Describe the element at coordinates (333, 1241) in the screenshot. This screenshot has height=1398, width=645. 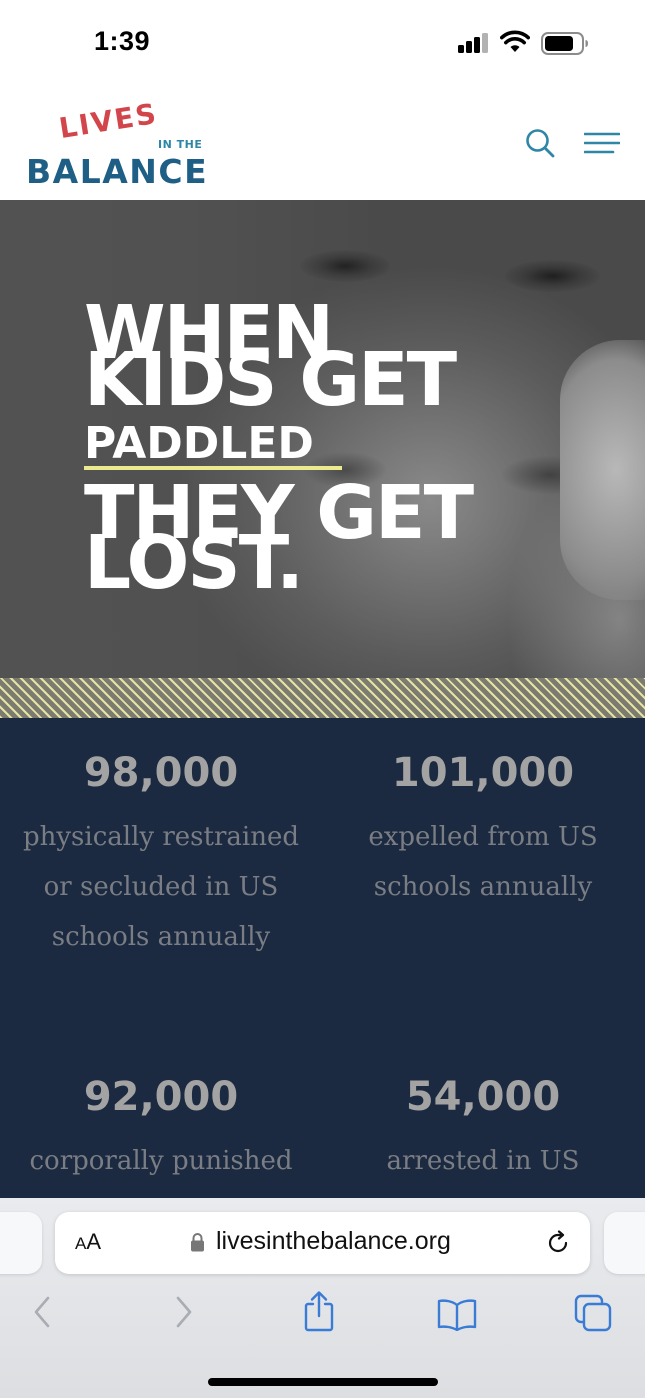
I see `url-text: livesinthebalance.org` at that location.